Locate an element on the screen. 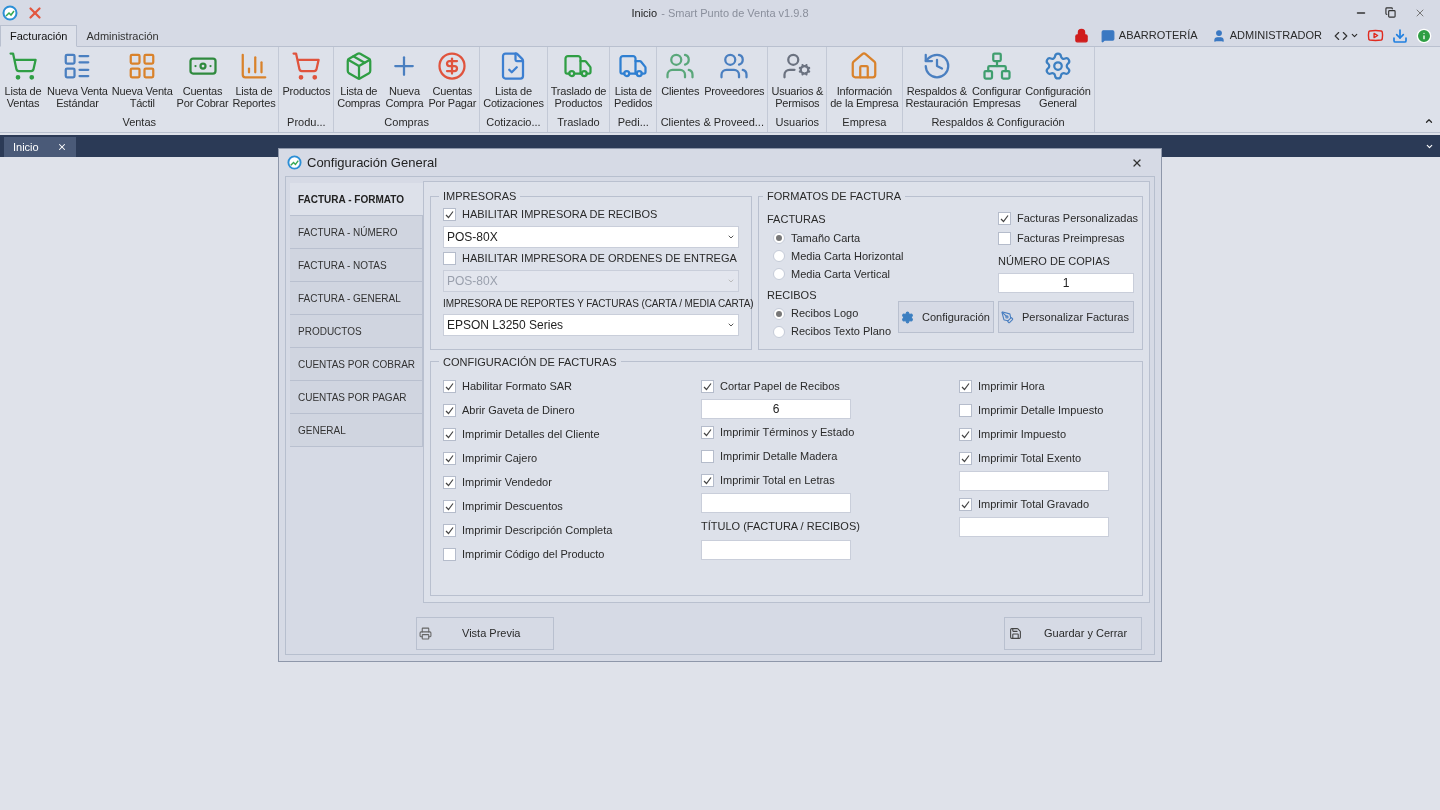  checkbox-label: Cortar Papel de Recibos is located at coordinates (780, 386).